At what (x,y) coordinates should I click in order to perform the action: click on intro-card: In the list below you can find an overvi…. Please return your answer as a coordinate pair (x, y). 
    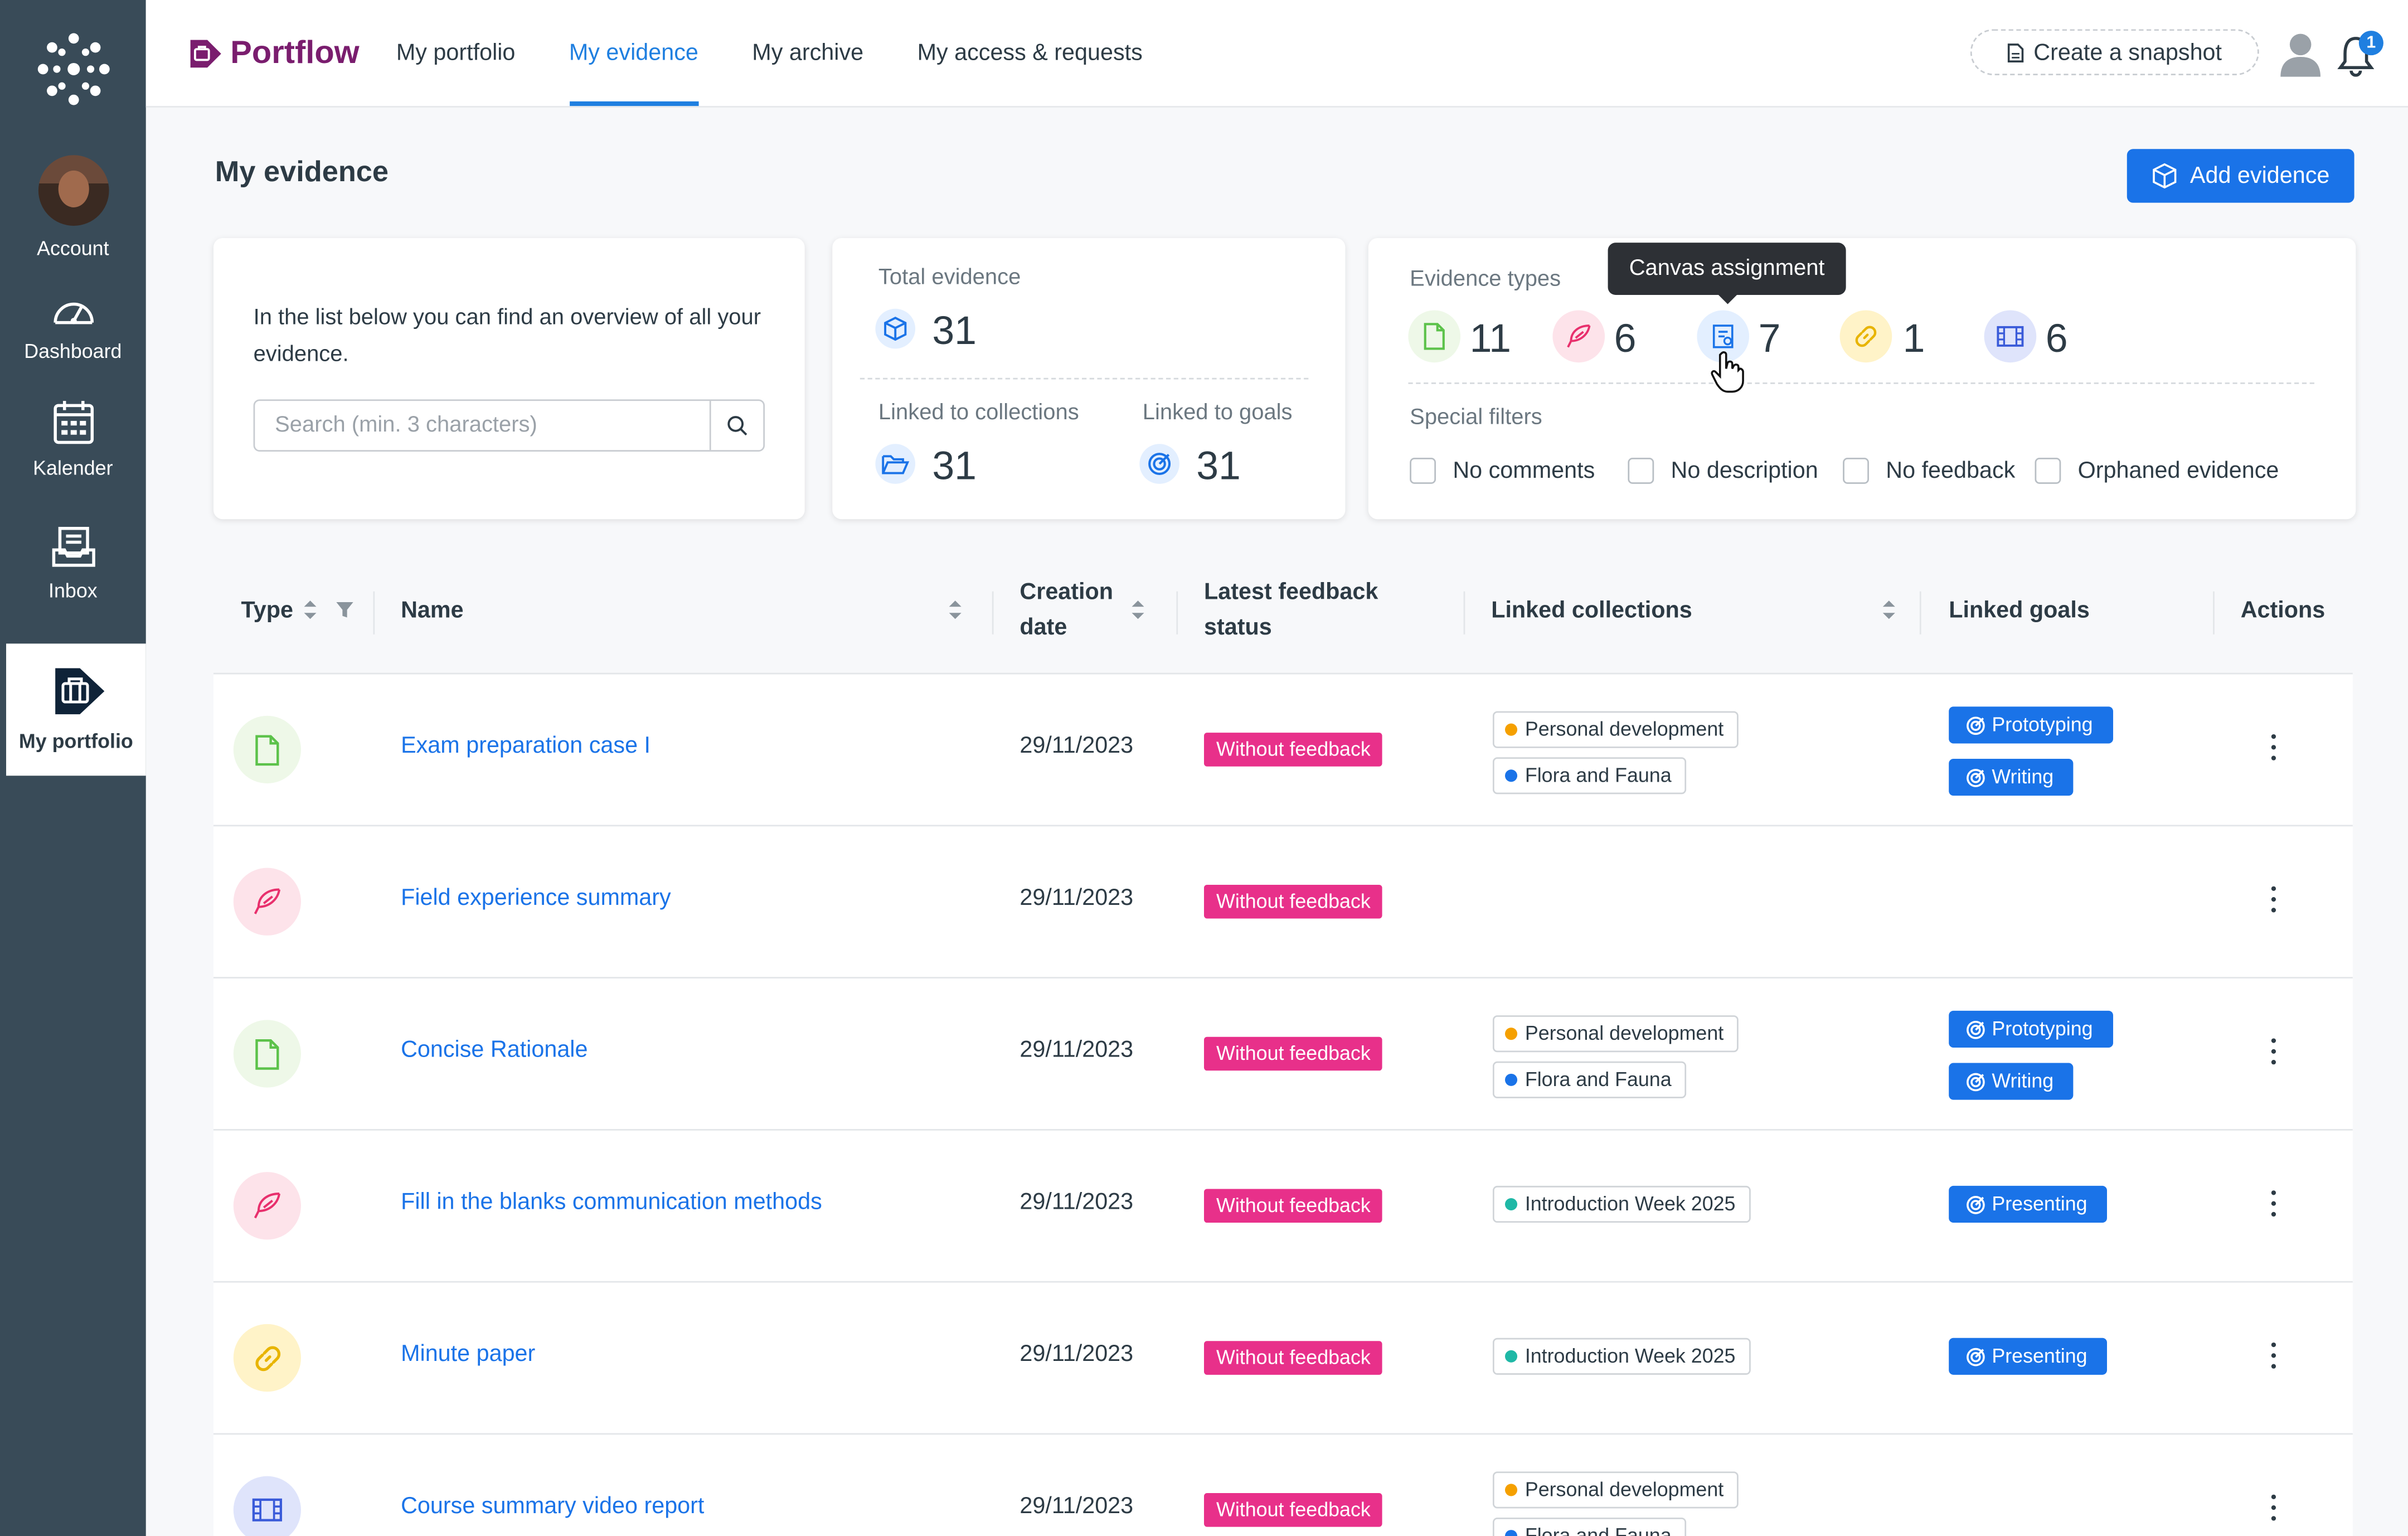
    Looking at the image, I should click on (509, 379).